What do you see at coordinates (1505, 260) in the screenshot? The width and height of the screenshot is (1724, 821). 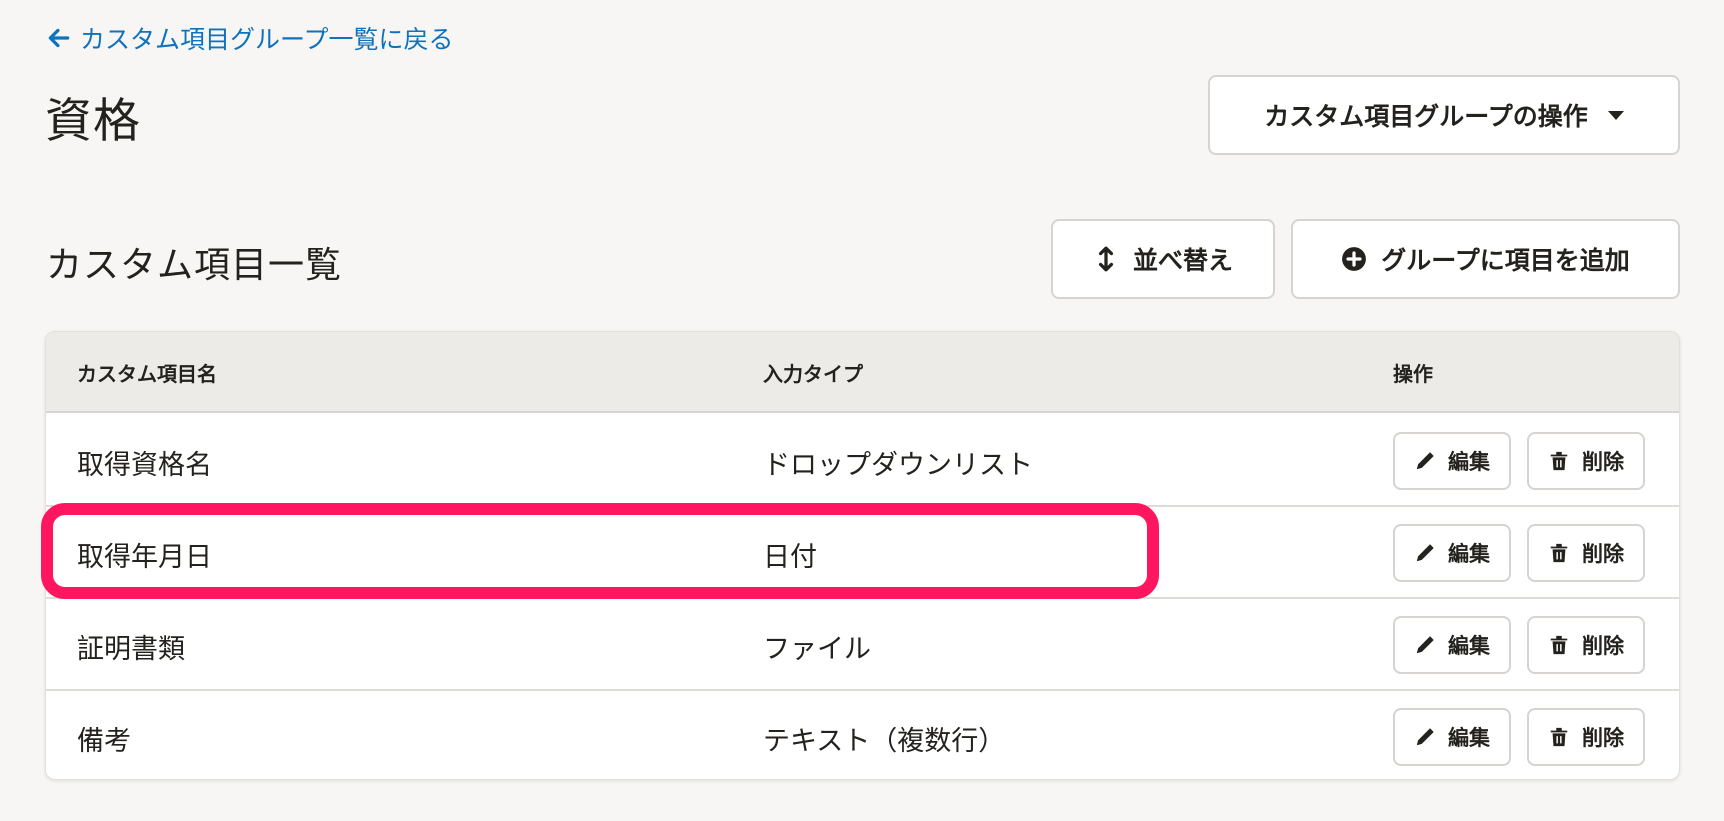 I see `add-button-label: グループに項目を追加` at bounding box center [1505, 260].